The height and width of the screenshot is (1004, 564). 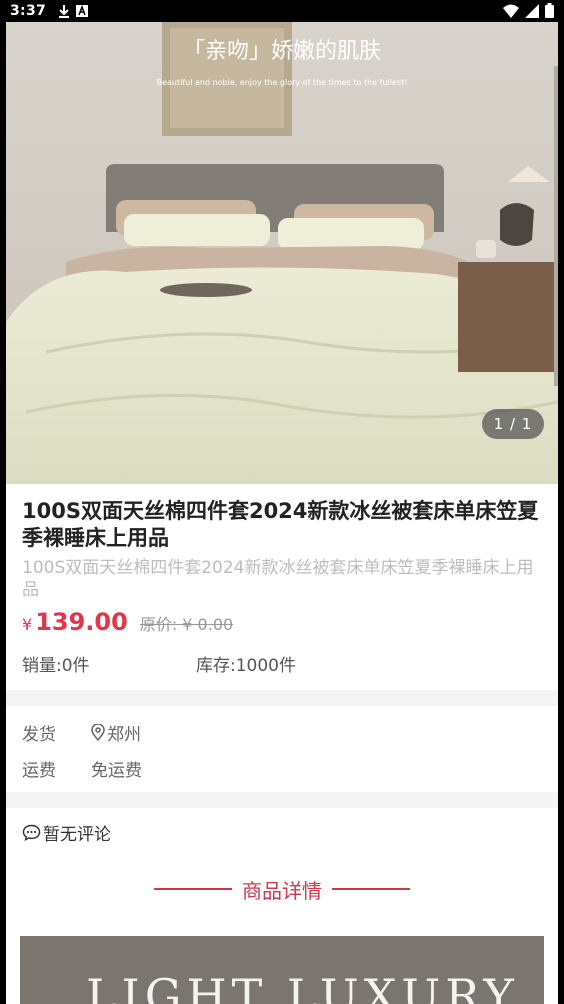 I want to click on shipping-card: 发货 郑州 运费 免运费, so click(x=282, y=749).